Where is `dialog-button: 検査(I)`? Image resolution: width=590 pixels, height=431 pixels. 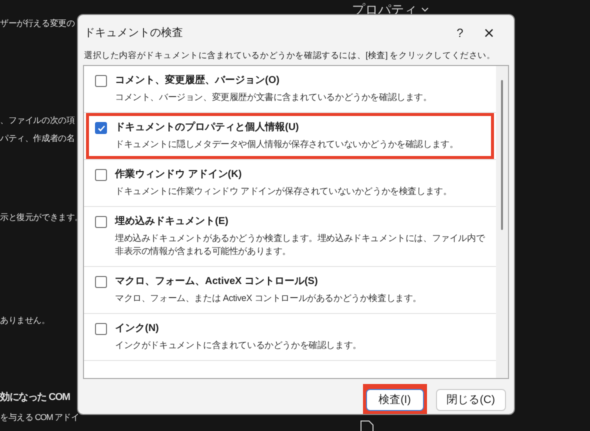
dialog-button: 検査(I) is located at coordinates (395, 400).